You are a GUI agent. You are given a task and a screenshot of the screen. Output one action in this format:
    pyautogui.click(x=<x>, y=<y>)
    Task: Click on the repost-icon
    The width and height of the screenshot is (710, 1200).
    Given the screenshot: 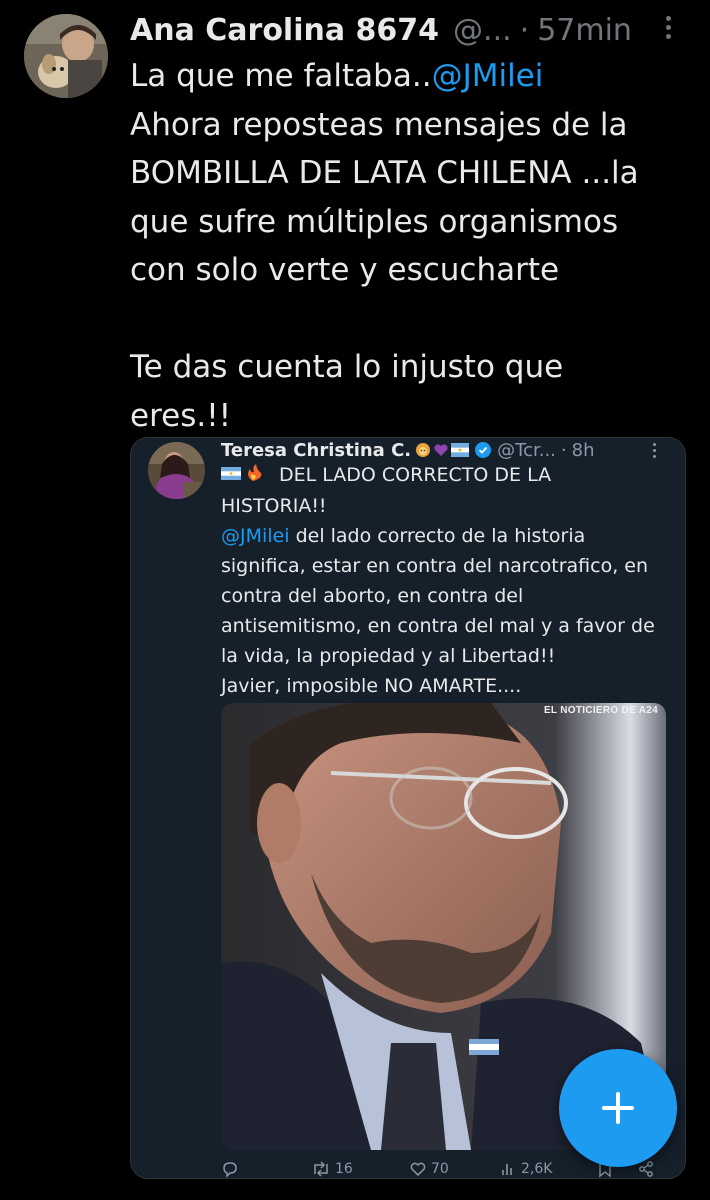 What is the action you would take?
    pyautogui.click(x=321, y=1169)
    